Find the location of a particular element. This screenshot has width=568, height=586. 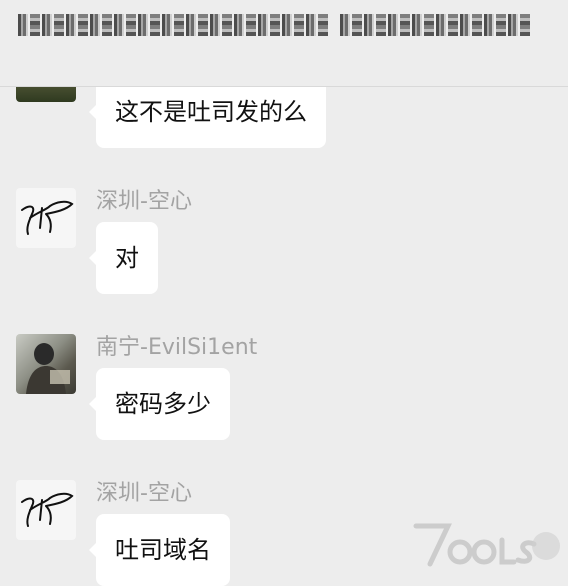

message-text: 对 is located at coordinates (127, 258).